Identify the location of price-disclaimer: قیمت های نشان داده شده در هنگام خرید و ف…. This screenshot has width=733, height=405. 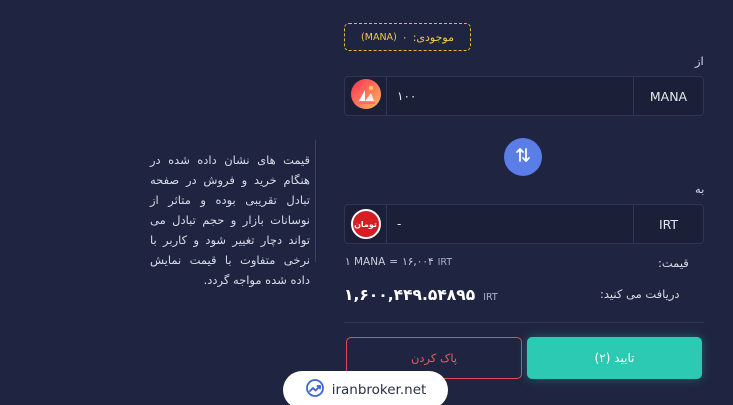
(230, 220).